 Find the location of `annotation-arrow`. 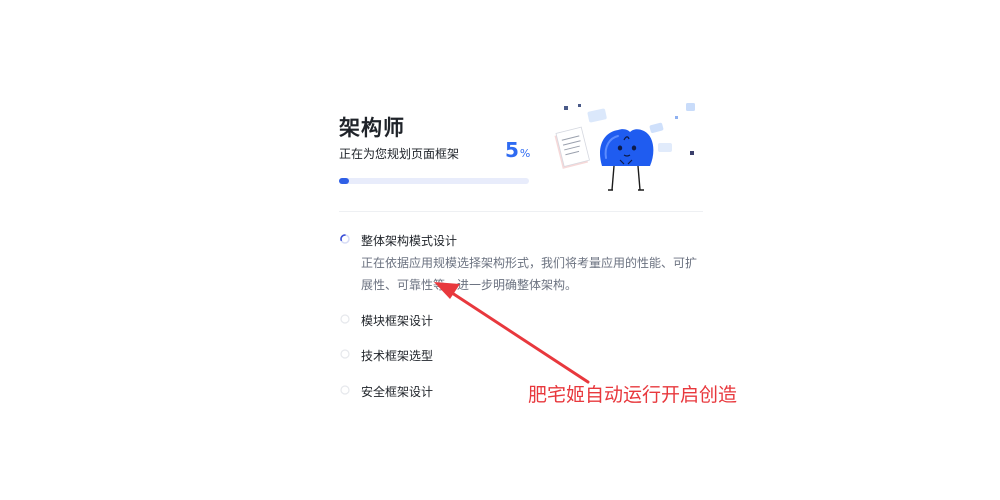

annotation-arrow is located at coordinates (512, 333).